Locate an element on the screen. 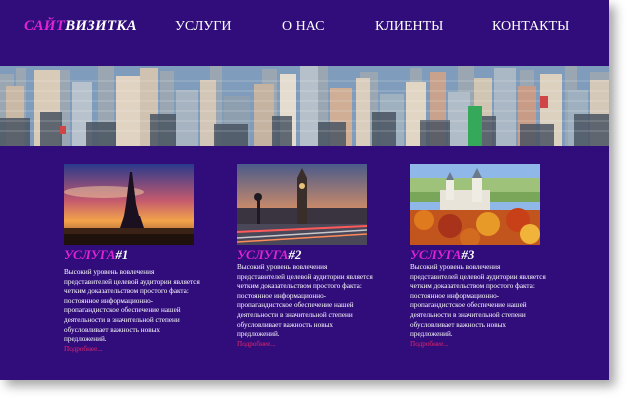 The height and width of the screenshot is (405, 633). big-ben-image is located at coordinates (302, 204).